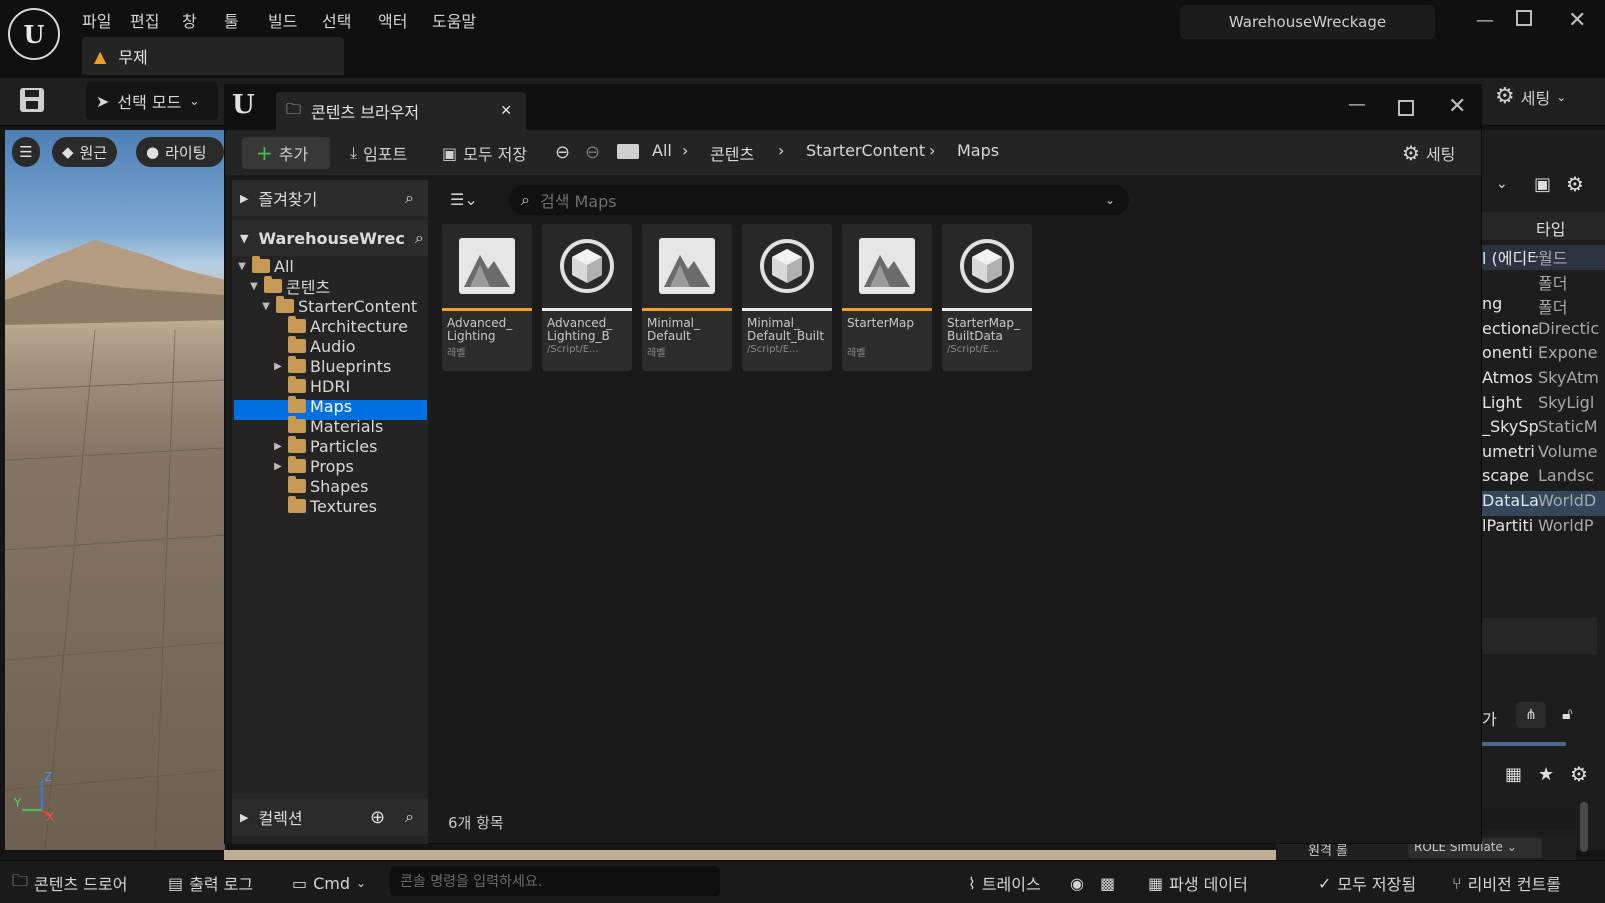 This screenshot has width=1605, height=903. Describe the element at coordinates (320, 486) in the screenshot. I see `tree-folder-11: Shapes` at that location.